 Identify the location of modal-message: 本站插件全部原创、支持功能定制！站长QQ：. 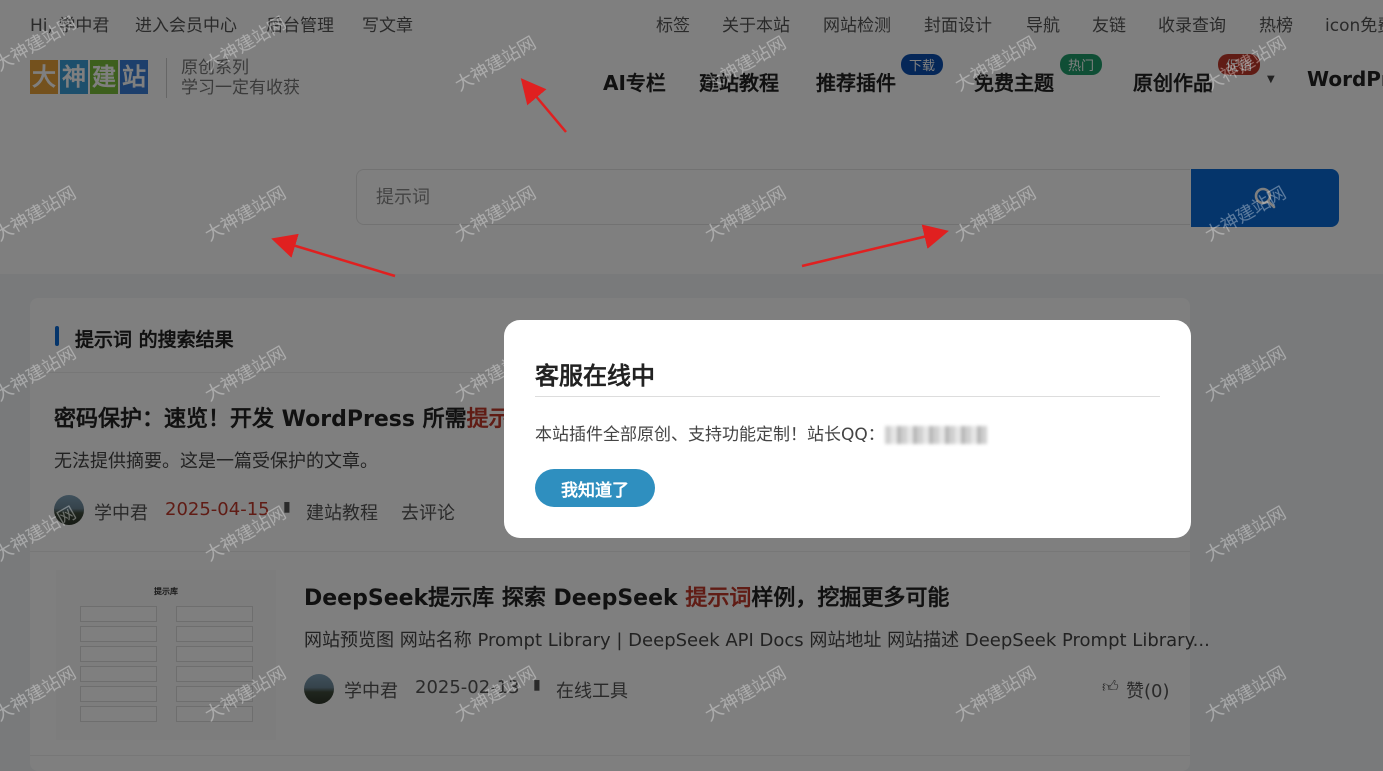
(761, 432).